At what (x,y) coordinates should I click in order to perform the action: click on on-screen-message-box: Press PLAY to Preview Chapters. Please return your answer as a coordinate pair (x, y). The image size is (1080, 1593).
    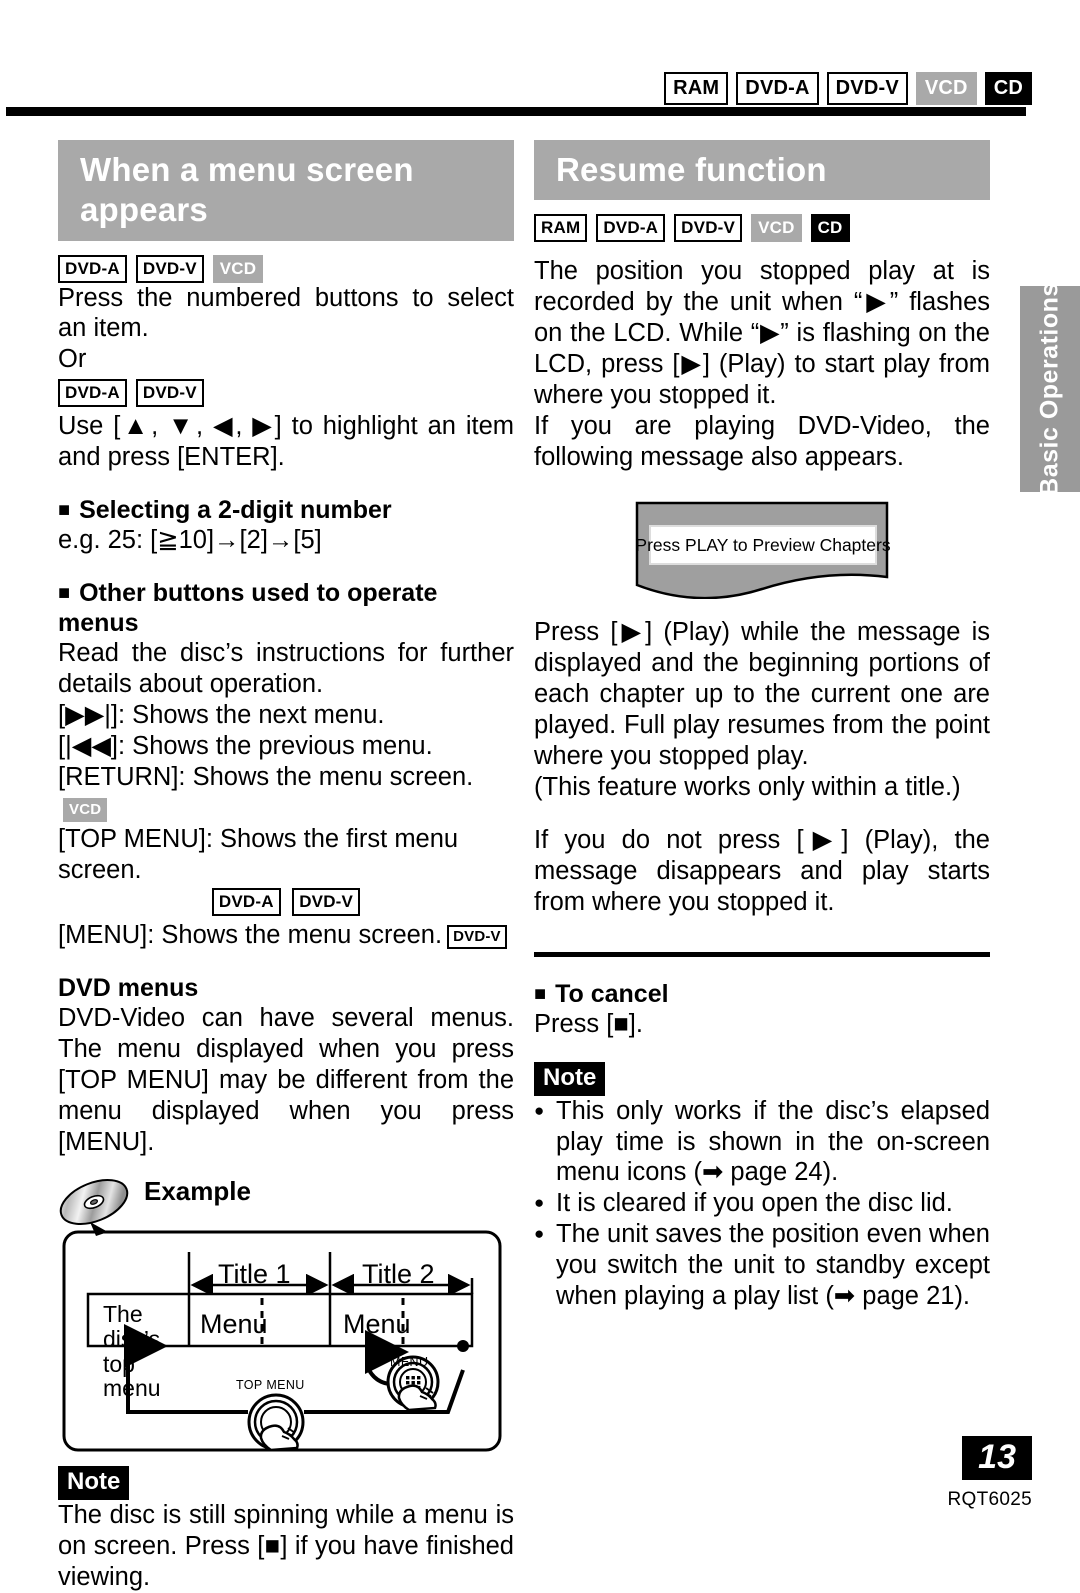
    Looking at the image, I should click on (763, 545).